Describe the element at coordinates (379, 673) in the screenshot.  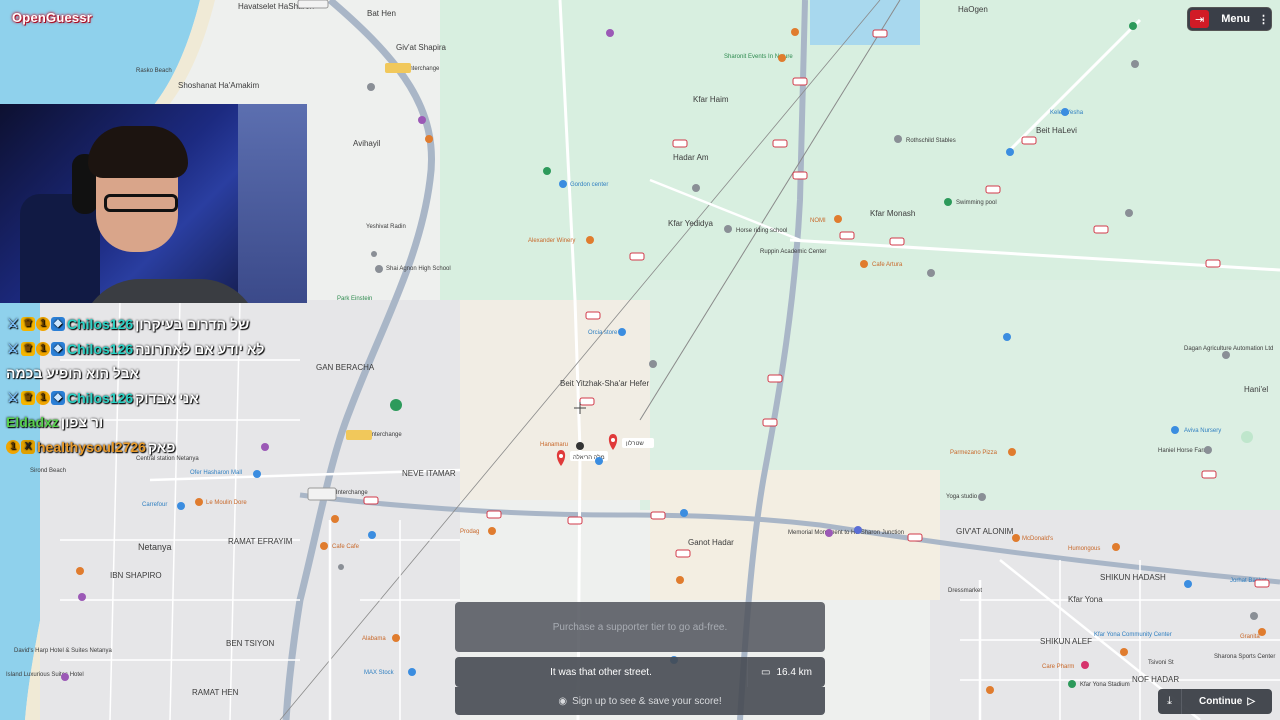
I see `poi-label: MAX Stock` at that location.